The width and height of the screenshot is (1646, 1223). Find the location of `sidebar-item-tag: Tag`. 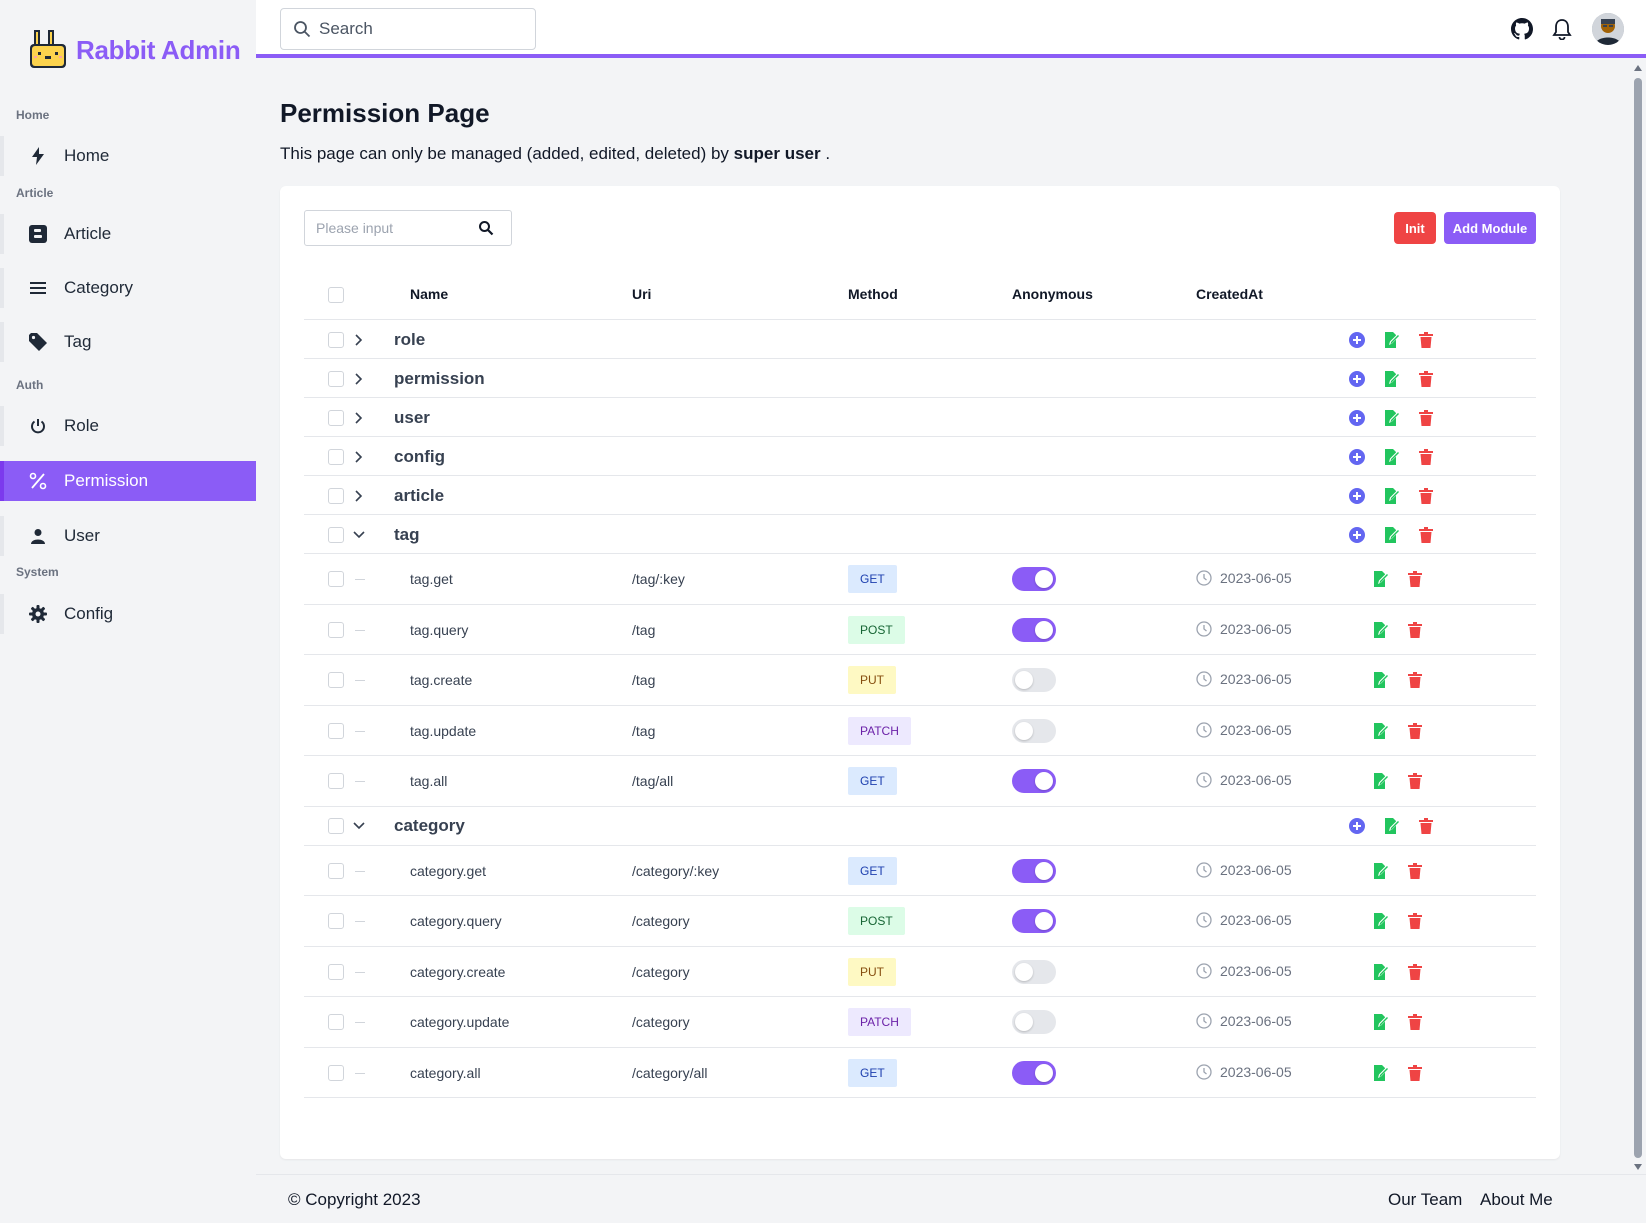

sidebar-item-tag: Tag is located at coordinates (128, 342).